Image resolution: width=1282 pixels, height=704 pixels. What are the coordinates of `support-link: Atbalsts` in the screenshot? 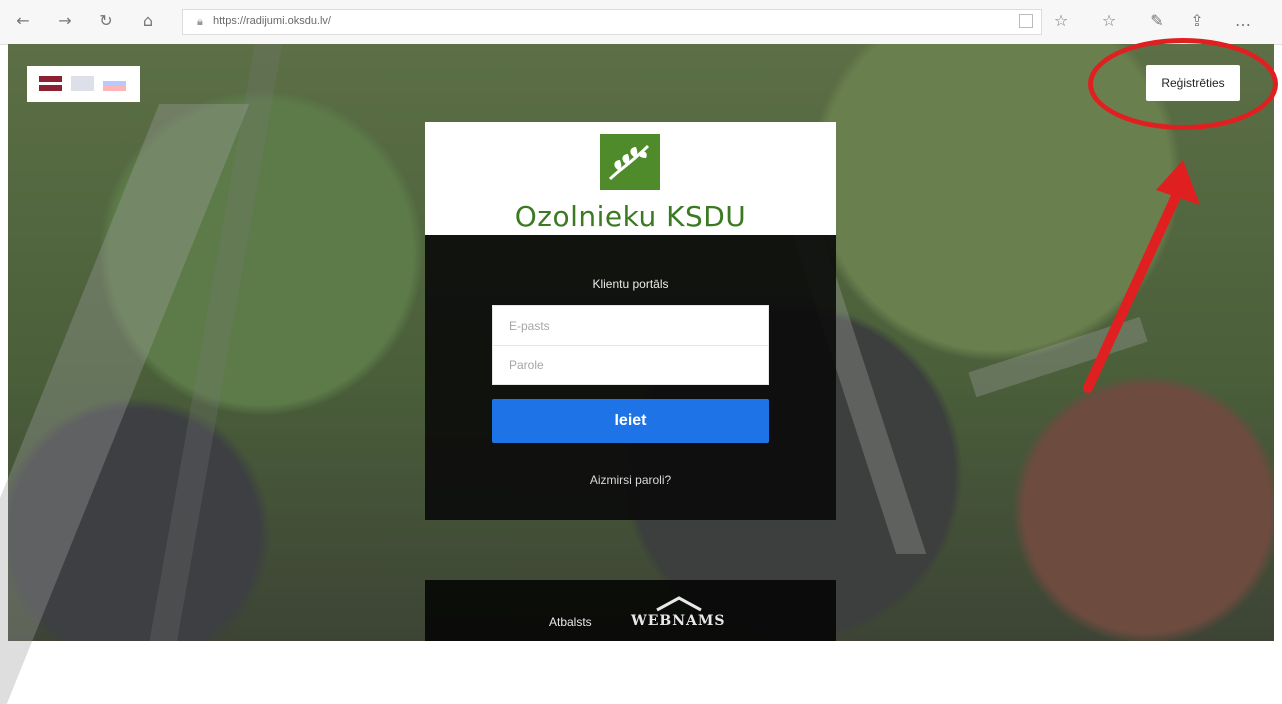 It's located at (570, 622).